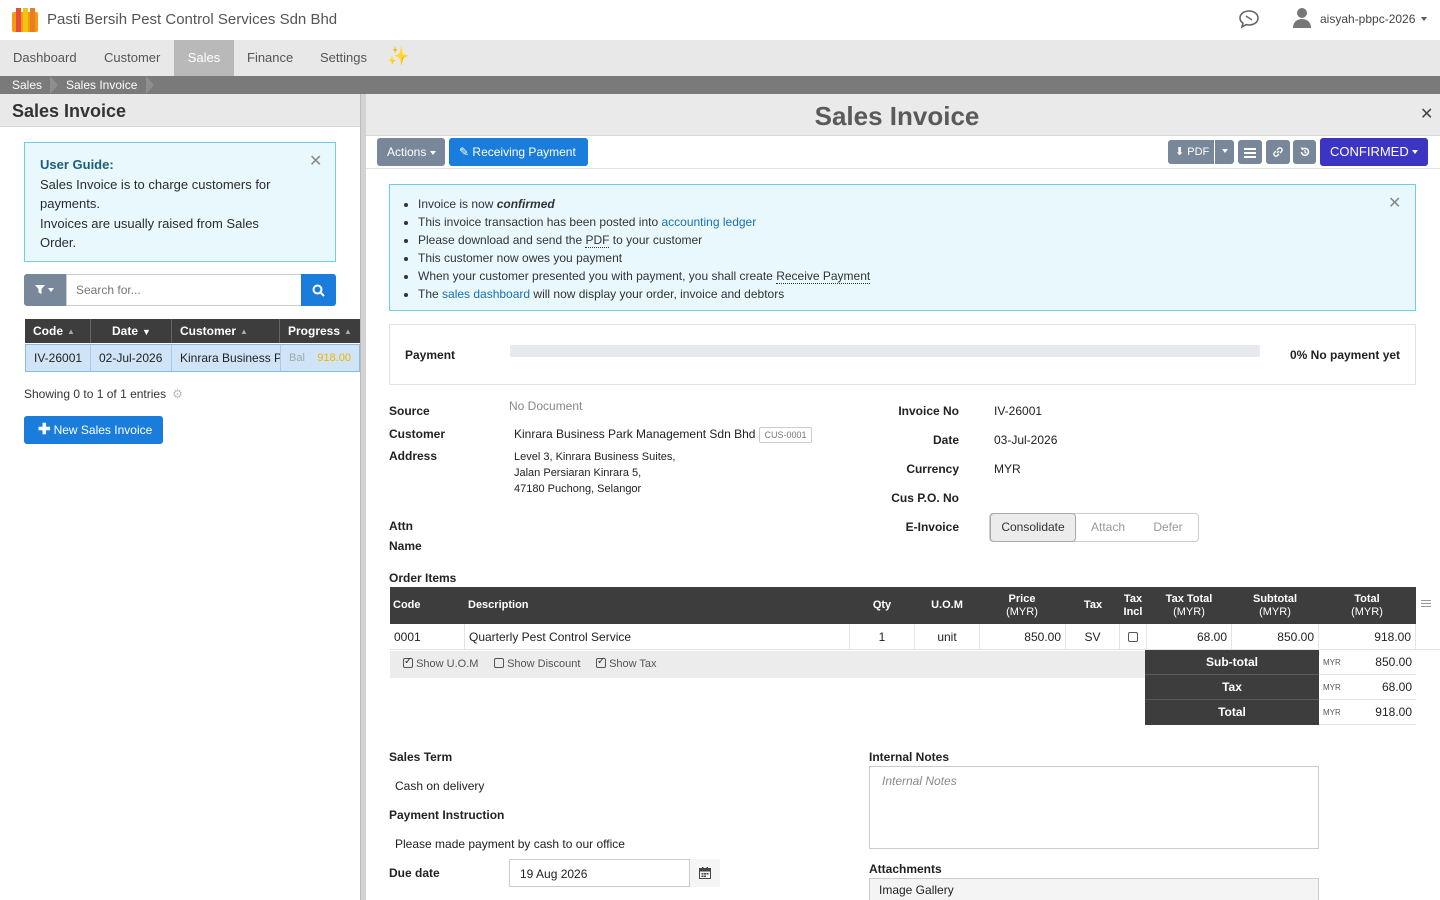 The height and width of the screenshot is (900, 1440). I want to click on column-header-code: Code ▲, so click(58, 331).